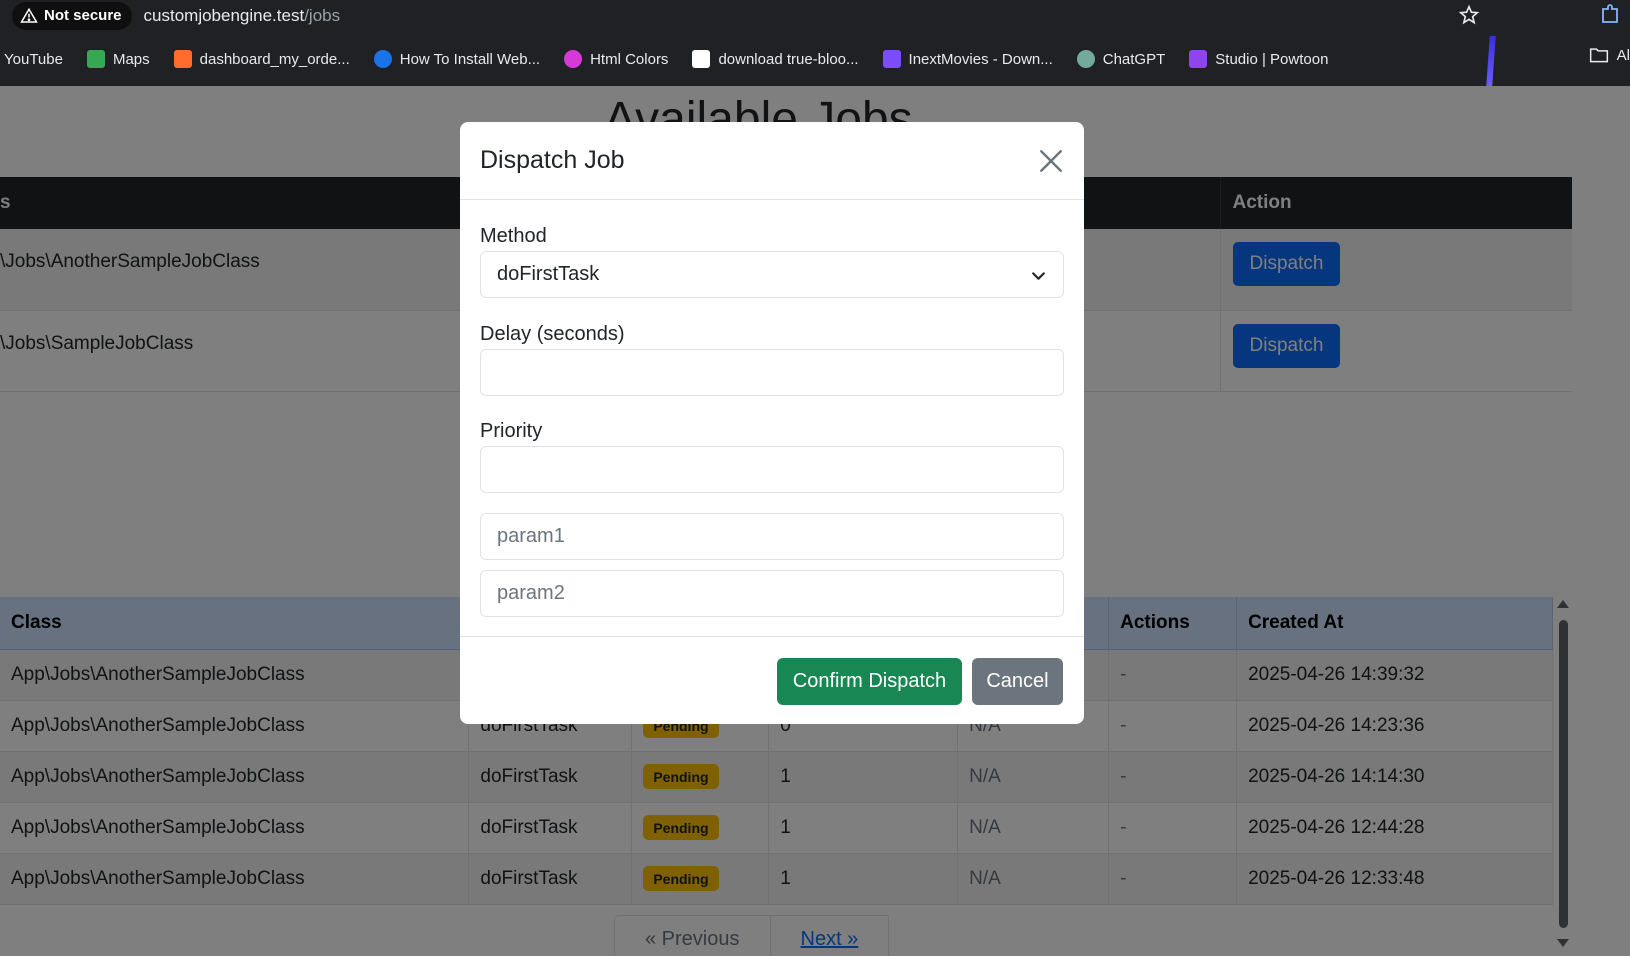 This screenshot has height=956, width=1630. Describe the element at coordinates (1038, 276) in the screenshot. I see `chevron-down-icon` at that location.